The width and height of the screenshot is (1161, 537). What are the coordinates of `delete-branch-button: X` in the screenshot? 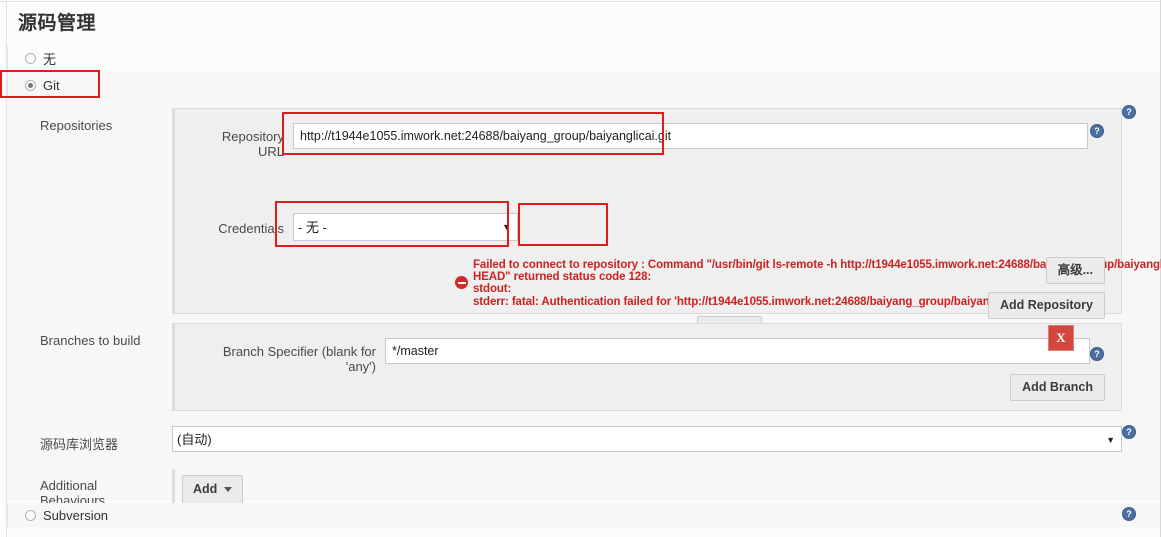 It's located at (1061, 338).